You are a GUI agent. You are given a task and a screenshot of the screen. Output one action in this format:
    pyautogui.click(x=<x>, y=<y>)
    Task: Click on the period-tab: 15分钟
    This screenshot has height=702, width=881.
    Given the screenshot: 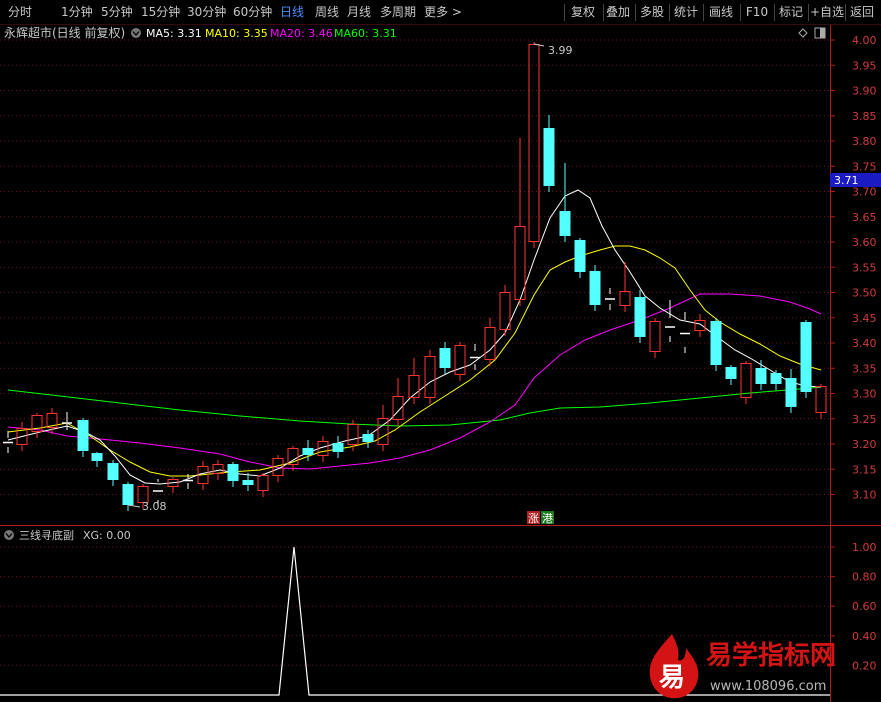 What is the action you would take?
    pyautogui.click(x=160, y=12)
    